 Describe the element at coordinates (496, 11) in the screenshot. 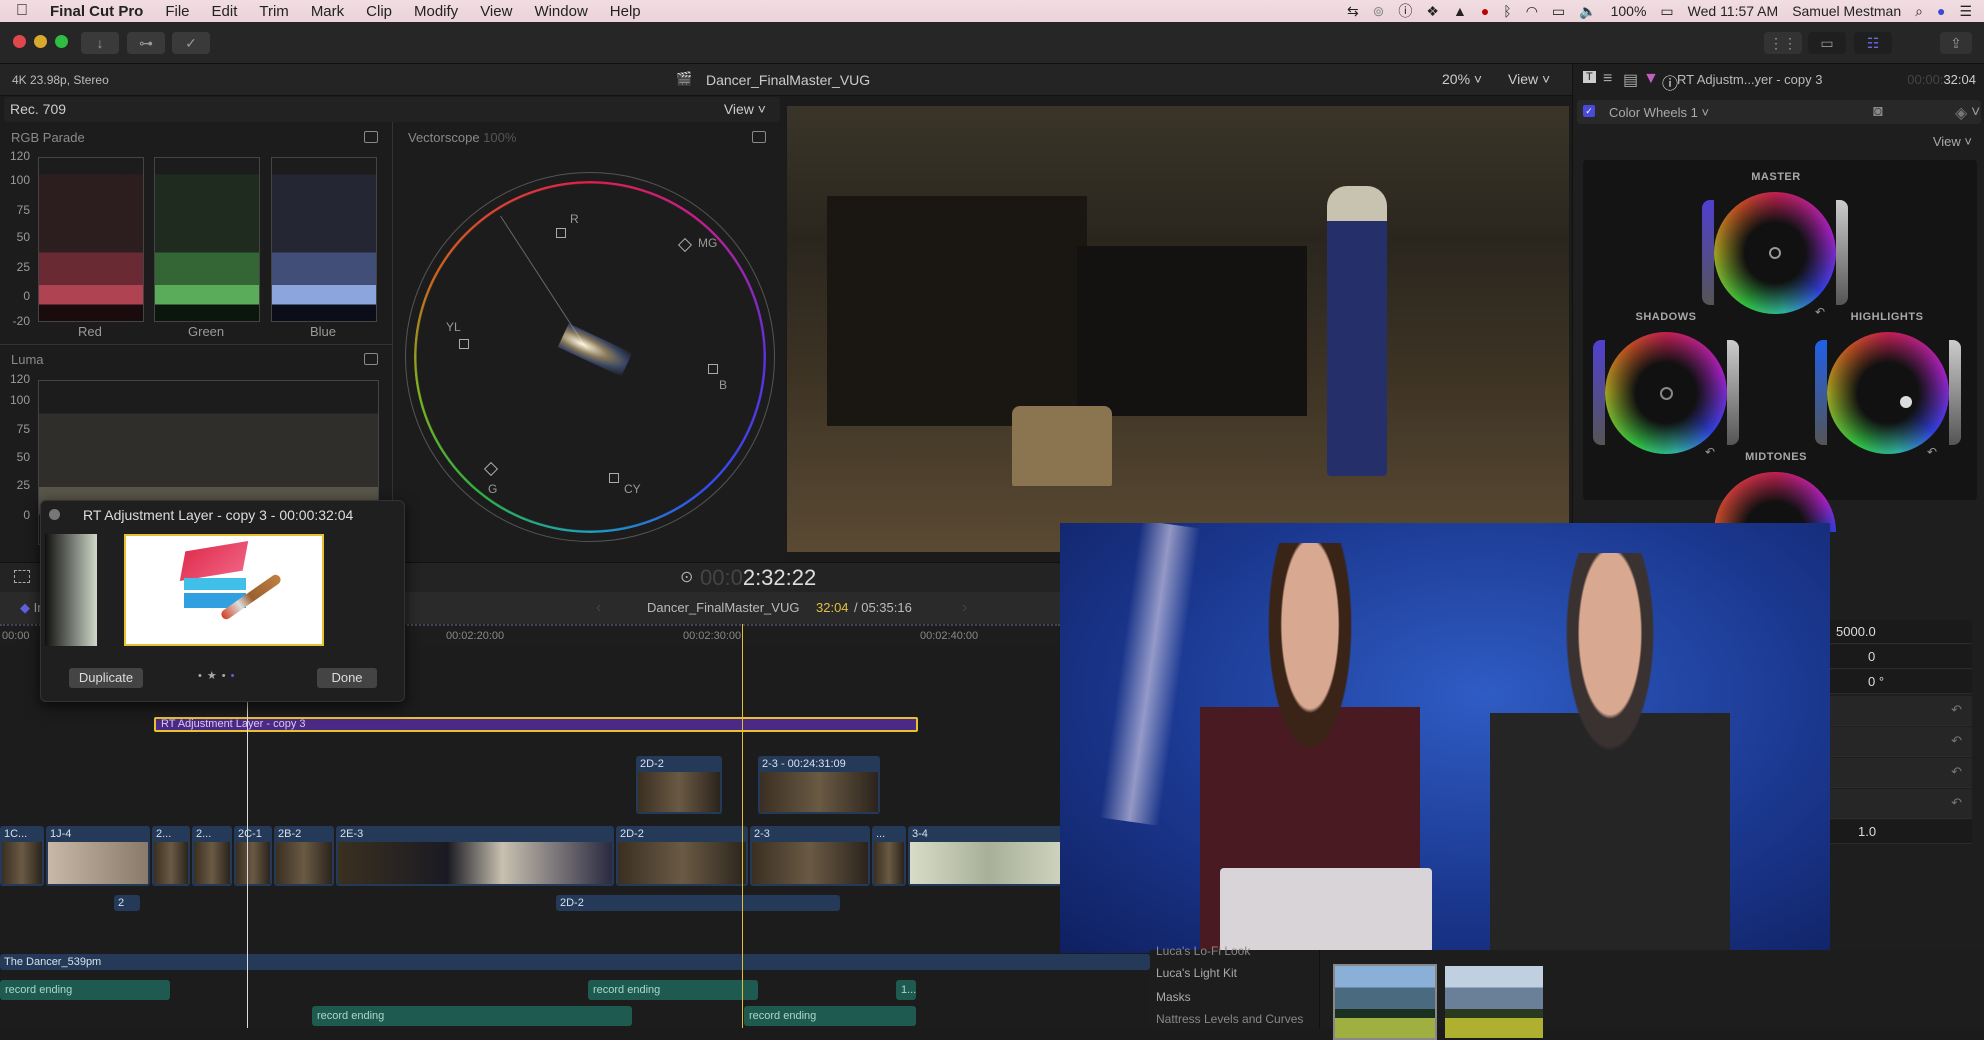

I see `menu-view: View` at that location.